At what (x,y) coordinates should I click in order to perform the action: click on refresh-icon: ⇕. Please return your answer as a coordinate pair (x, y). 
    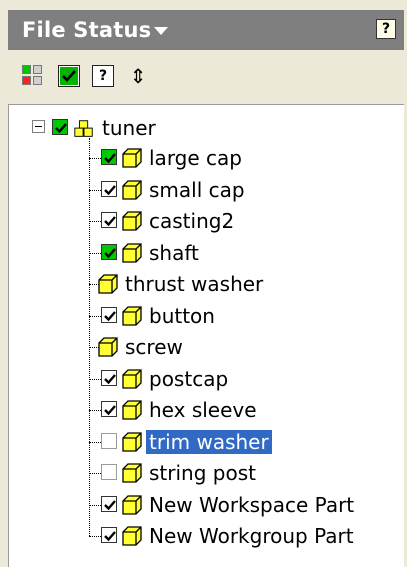
    Looking at the image, I should click on (138, 76).